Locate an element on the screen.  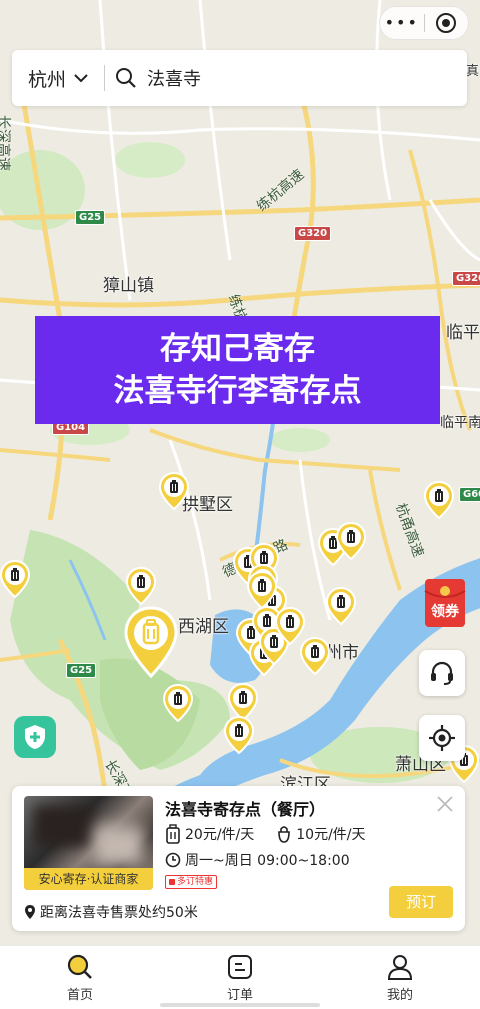
tab-home: 首页 is located at coordinates (80, 977).